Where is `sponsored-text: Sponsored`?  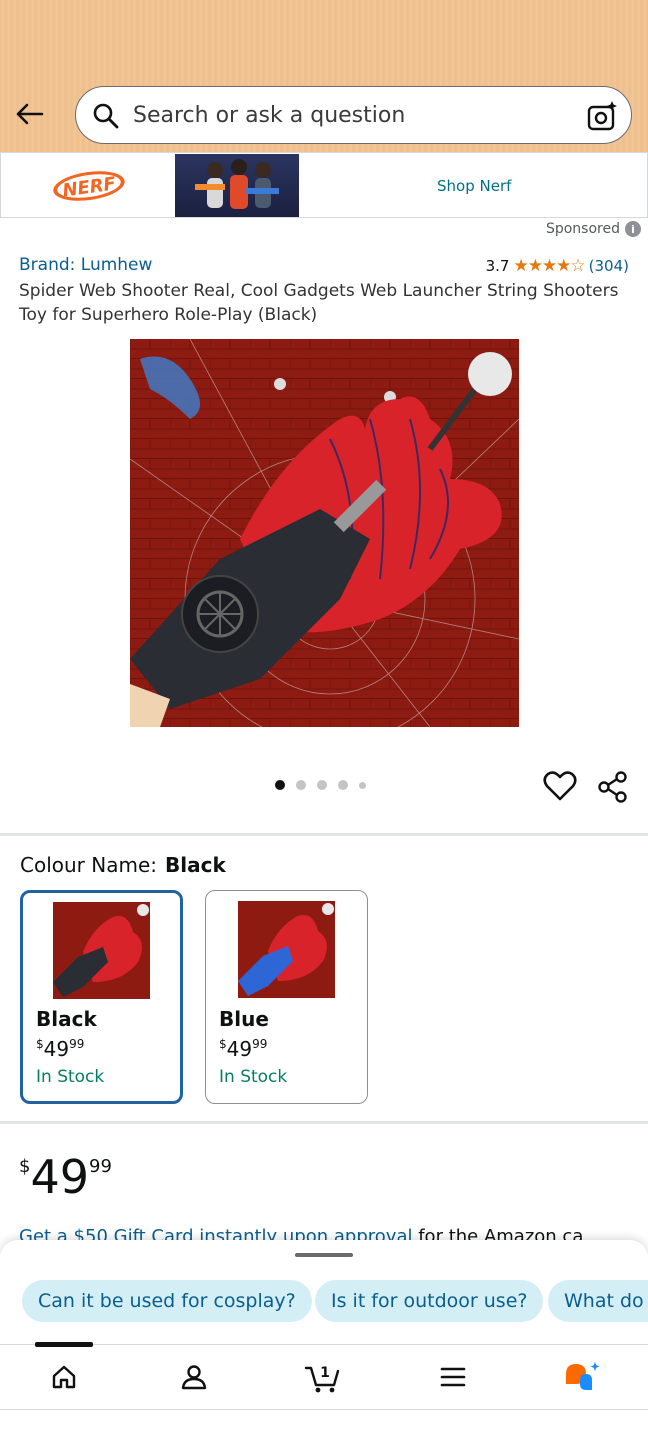 sponsored-text: Sponsored is located at coordinates (582, 229).